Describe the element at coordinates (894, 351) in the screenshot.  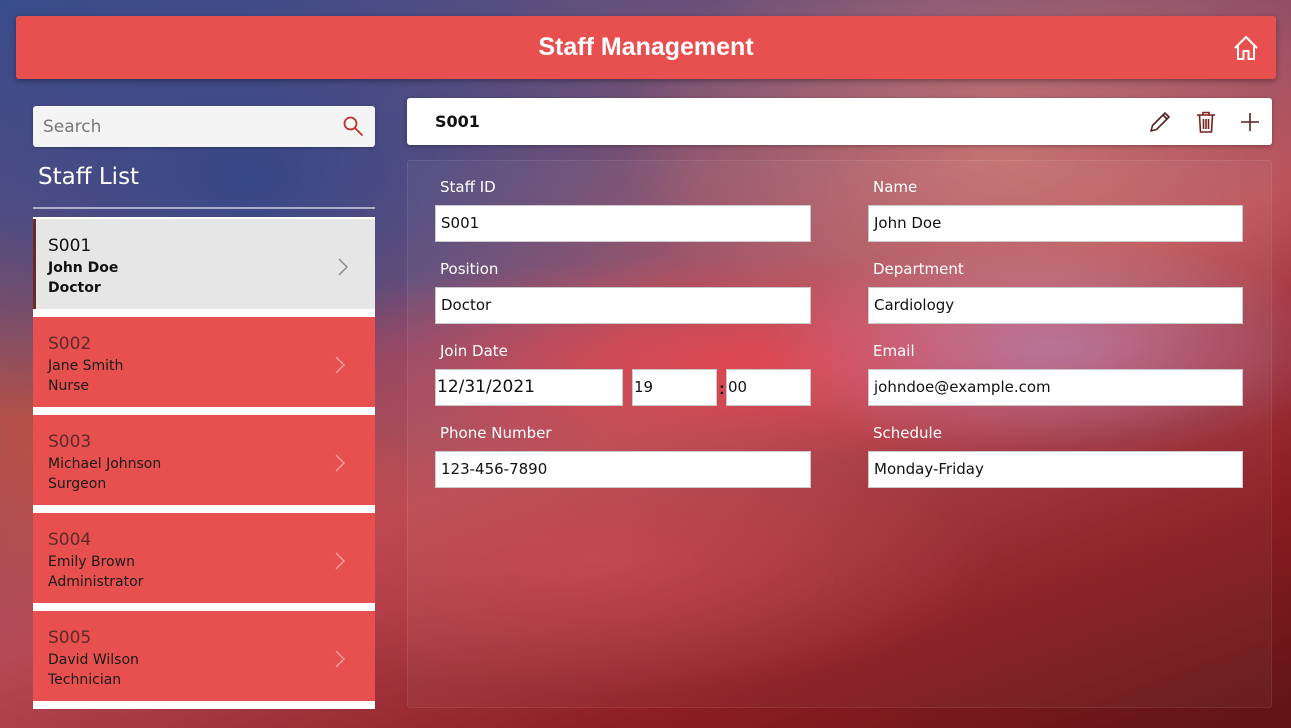
I see `email-label: Email` at that location.